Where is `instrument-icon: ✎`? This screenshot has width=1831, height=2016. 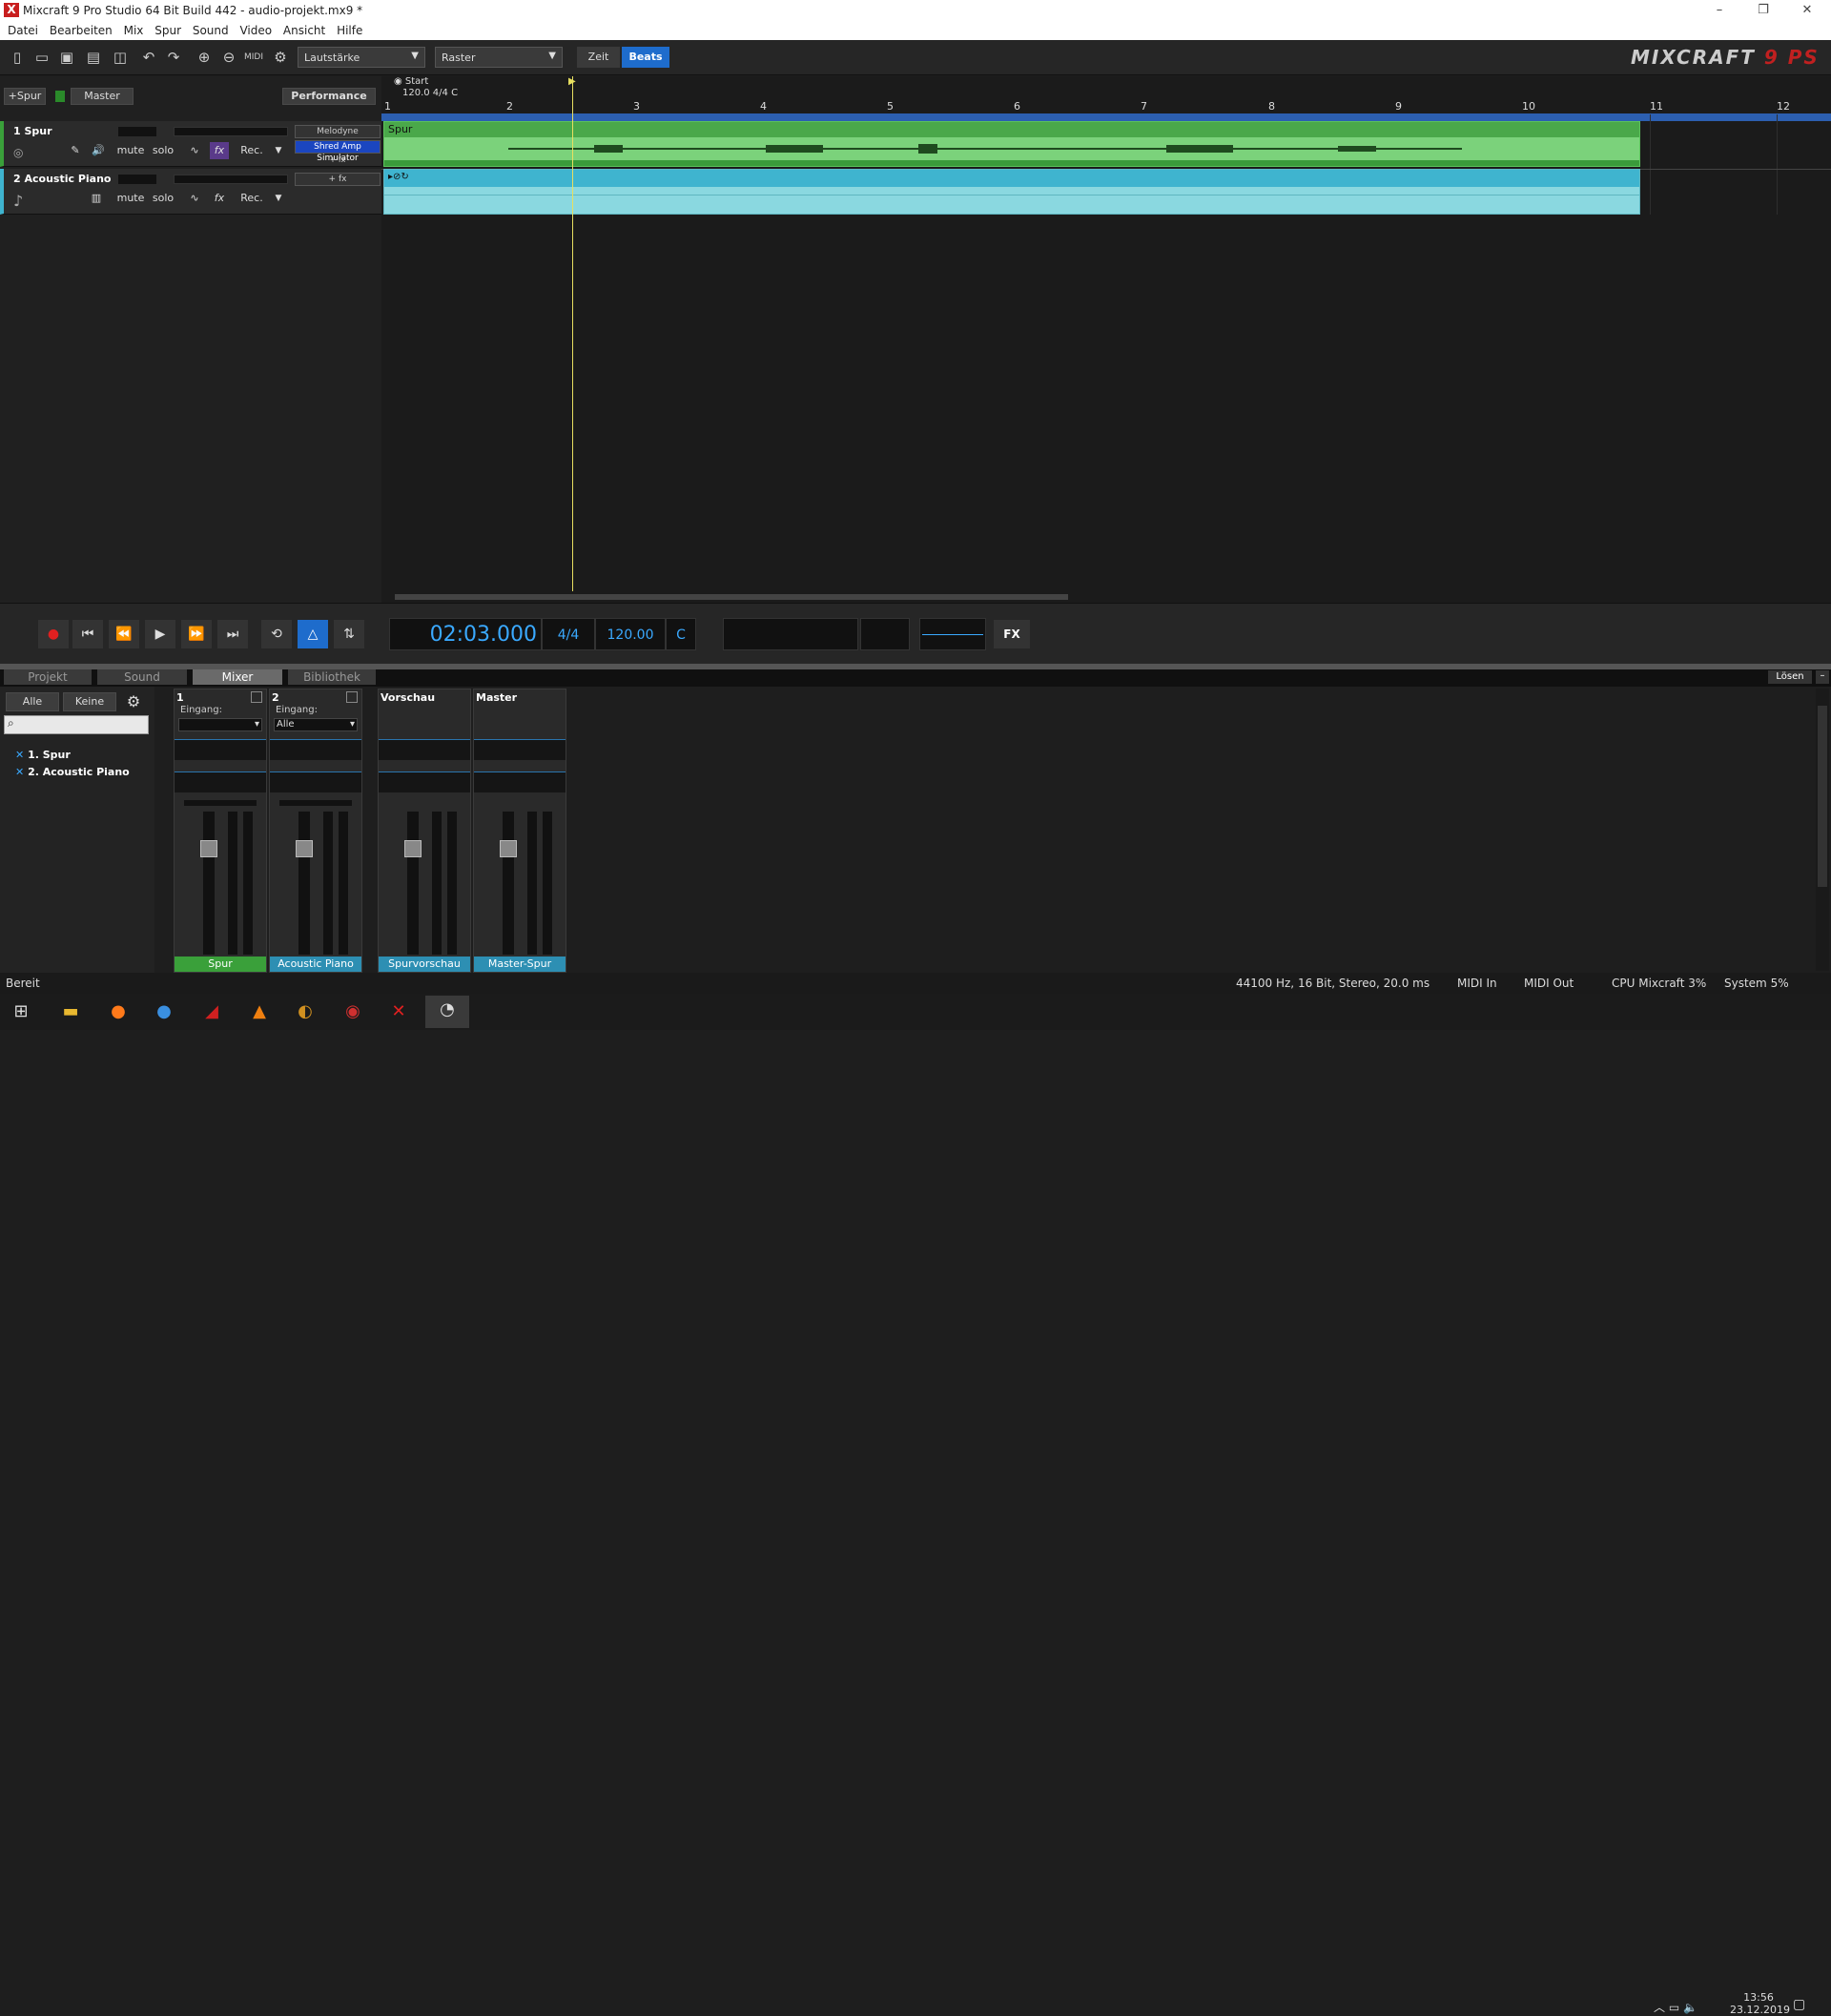
instrument-icon: ✎ is located at coordinates (75, 150).